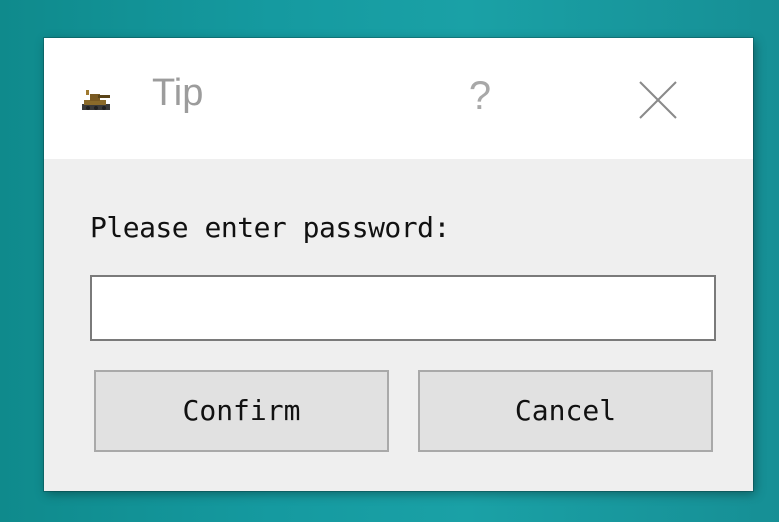  Describe the element at coordinates (403, 308) in the screenshot. I see `password-input` at that location.